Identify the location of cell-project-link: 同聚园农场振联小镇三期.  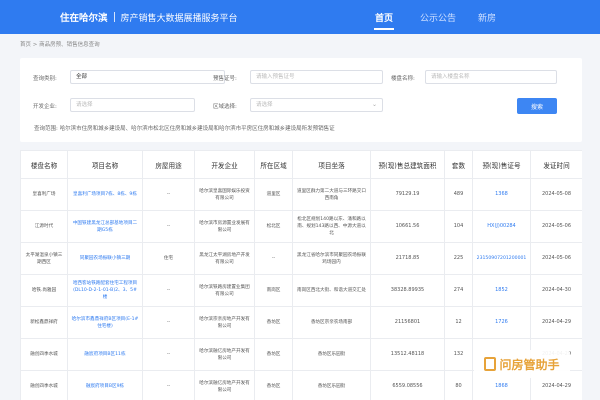
(105, 258).